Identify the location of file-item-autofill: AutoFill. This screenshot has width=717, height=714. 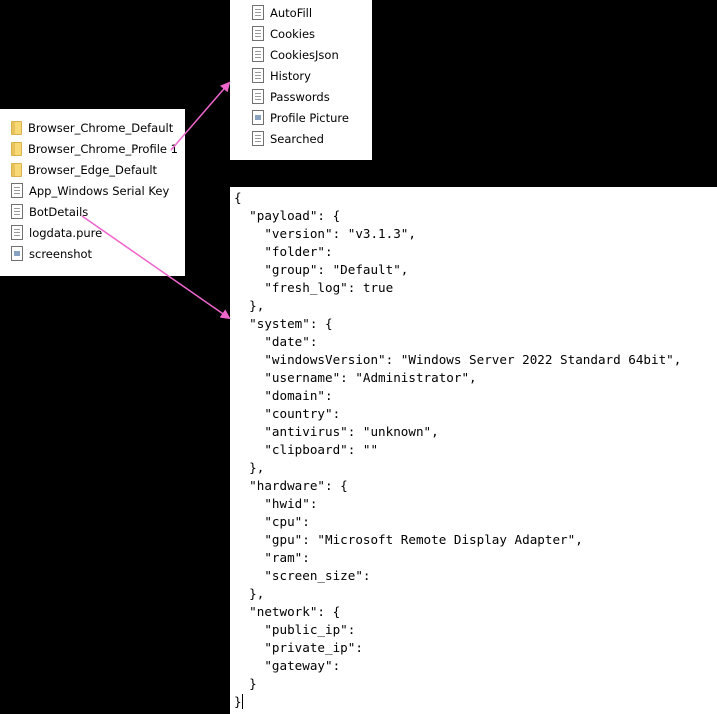
(289, 12).